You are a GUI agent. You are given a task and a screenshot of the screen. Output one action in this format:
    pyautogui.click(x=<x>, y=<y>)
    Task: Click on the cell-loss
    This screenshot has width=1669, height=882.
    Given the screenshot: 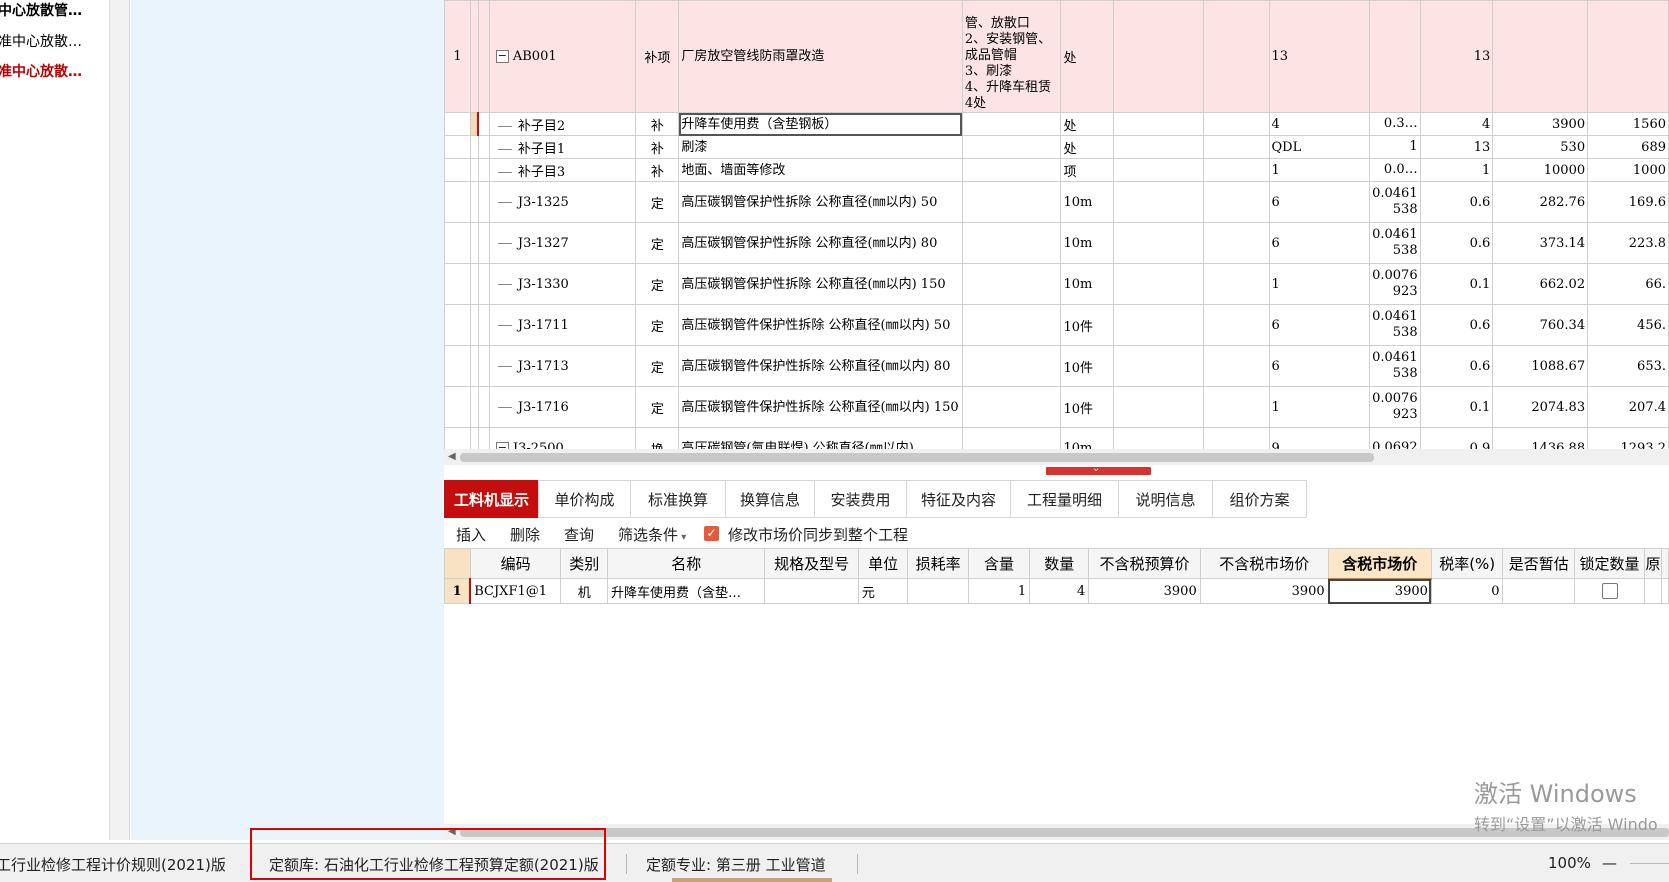 What is the action you would take?
    pyautogui.click(x=938, y=591)
    